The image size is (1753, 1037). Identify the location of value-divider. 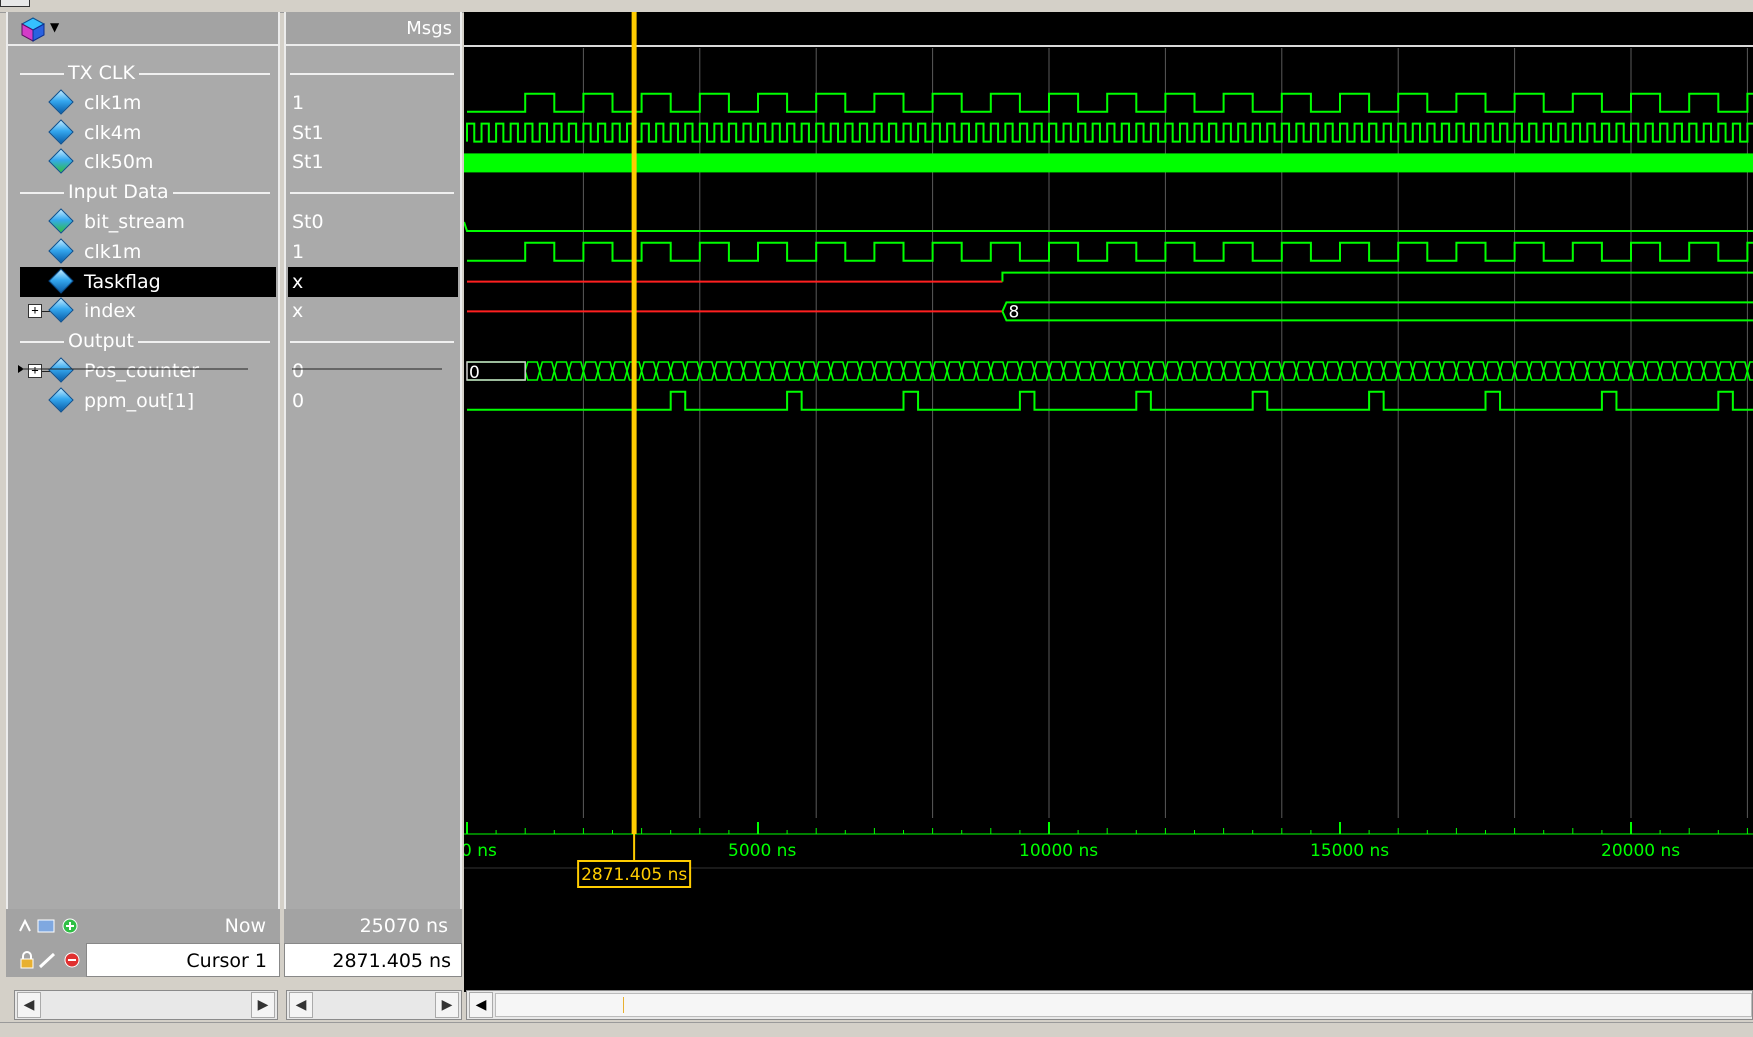
(367, 369).